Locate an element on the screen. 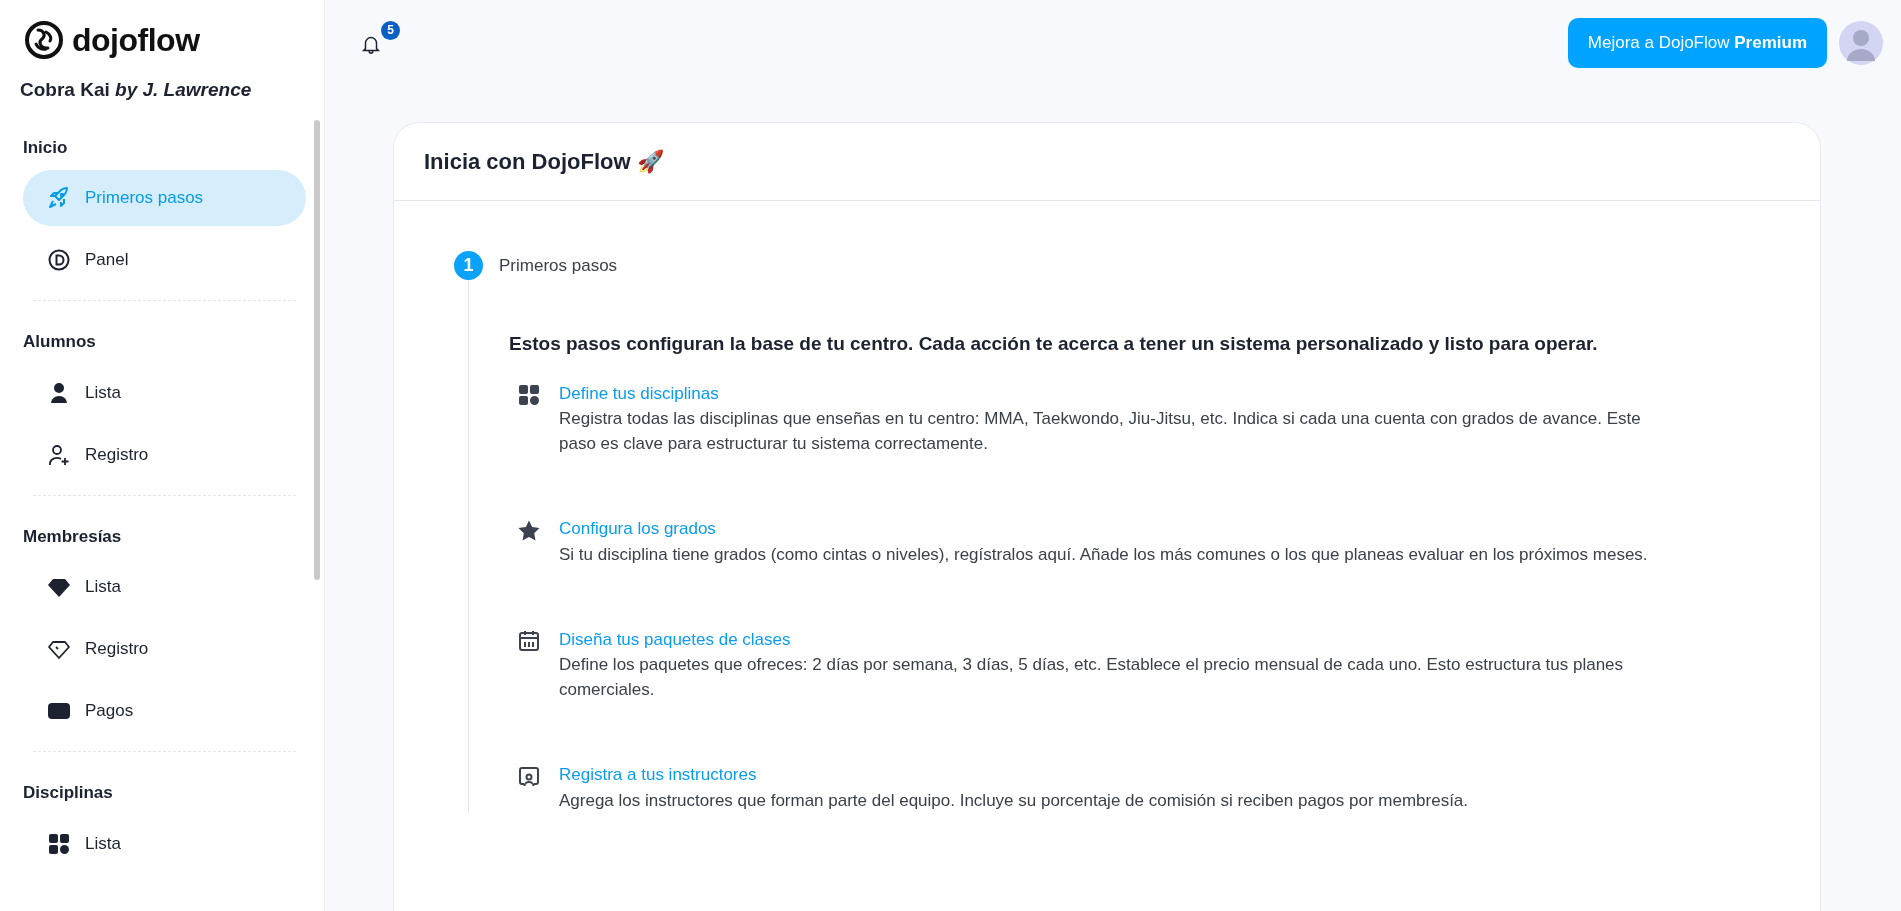  nav-item: Pagos is located at coordinates (164, 711).